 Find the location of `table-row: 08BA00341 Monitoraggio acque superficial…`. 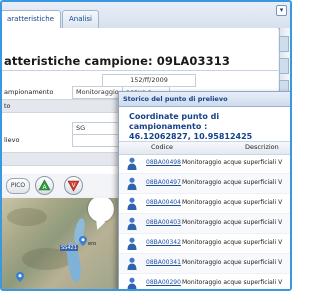

table-row: 08BA00341 Monitoraggio acque superficial… is located at coordinates (204, 264).